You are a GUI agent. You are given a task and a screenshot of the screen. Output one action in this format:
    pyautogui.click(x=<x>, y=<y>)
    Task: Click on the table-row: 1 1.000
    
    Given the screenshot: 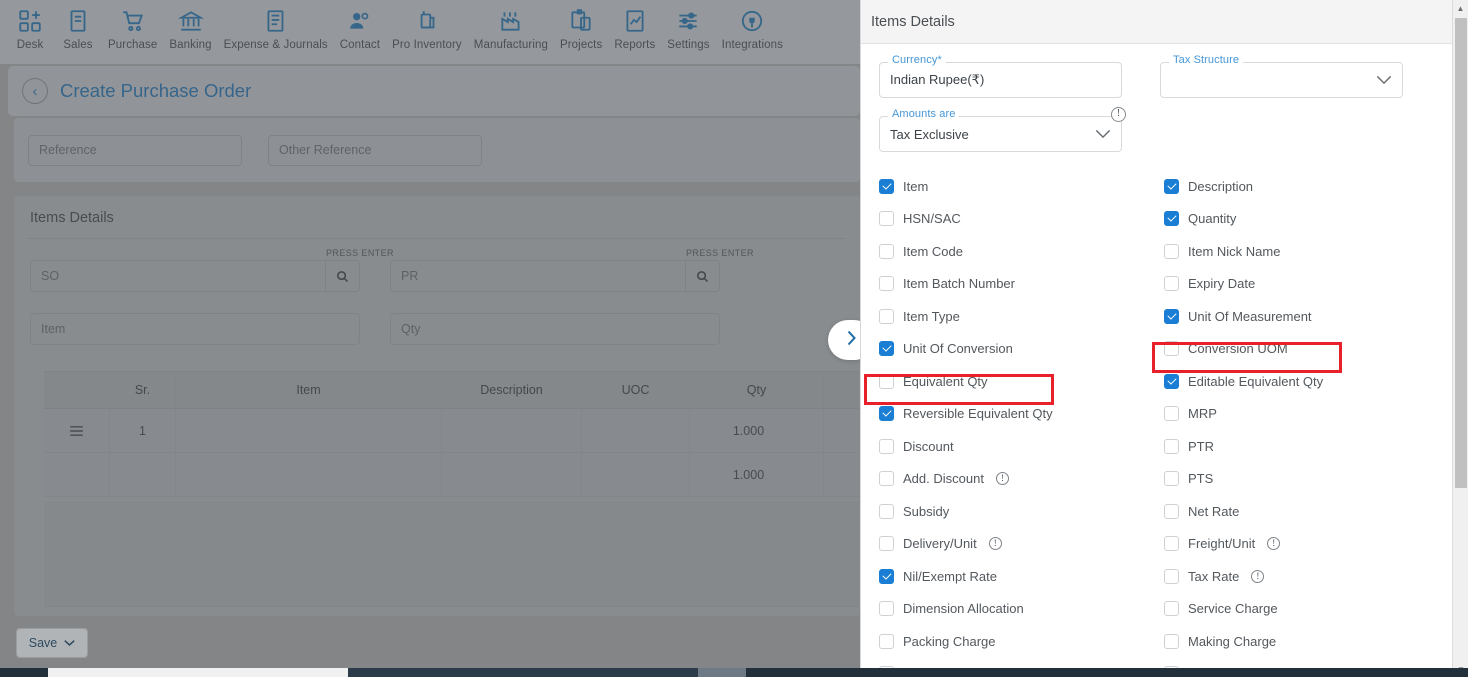 What is the action you would take?
    pyautogui.click(x=451, y=431)
    